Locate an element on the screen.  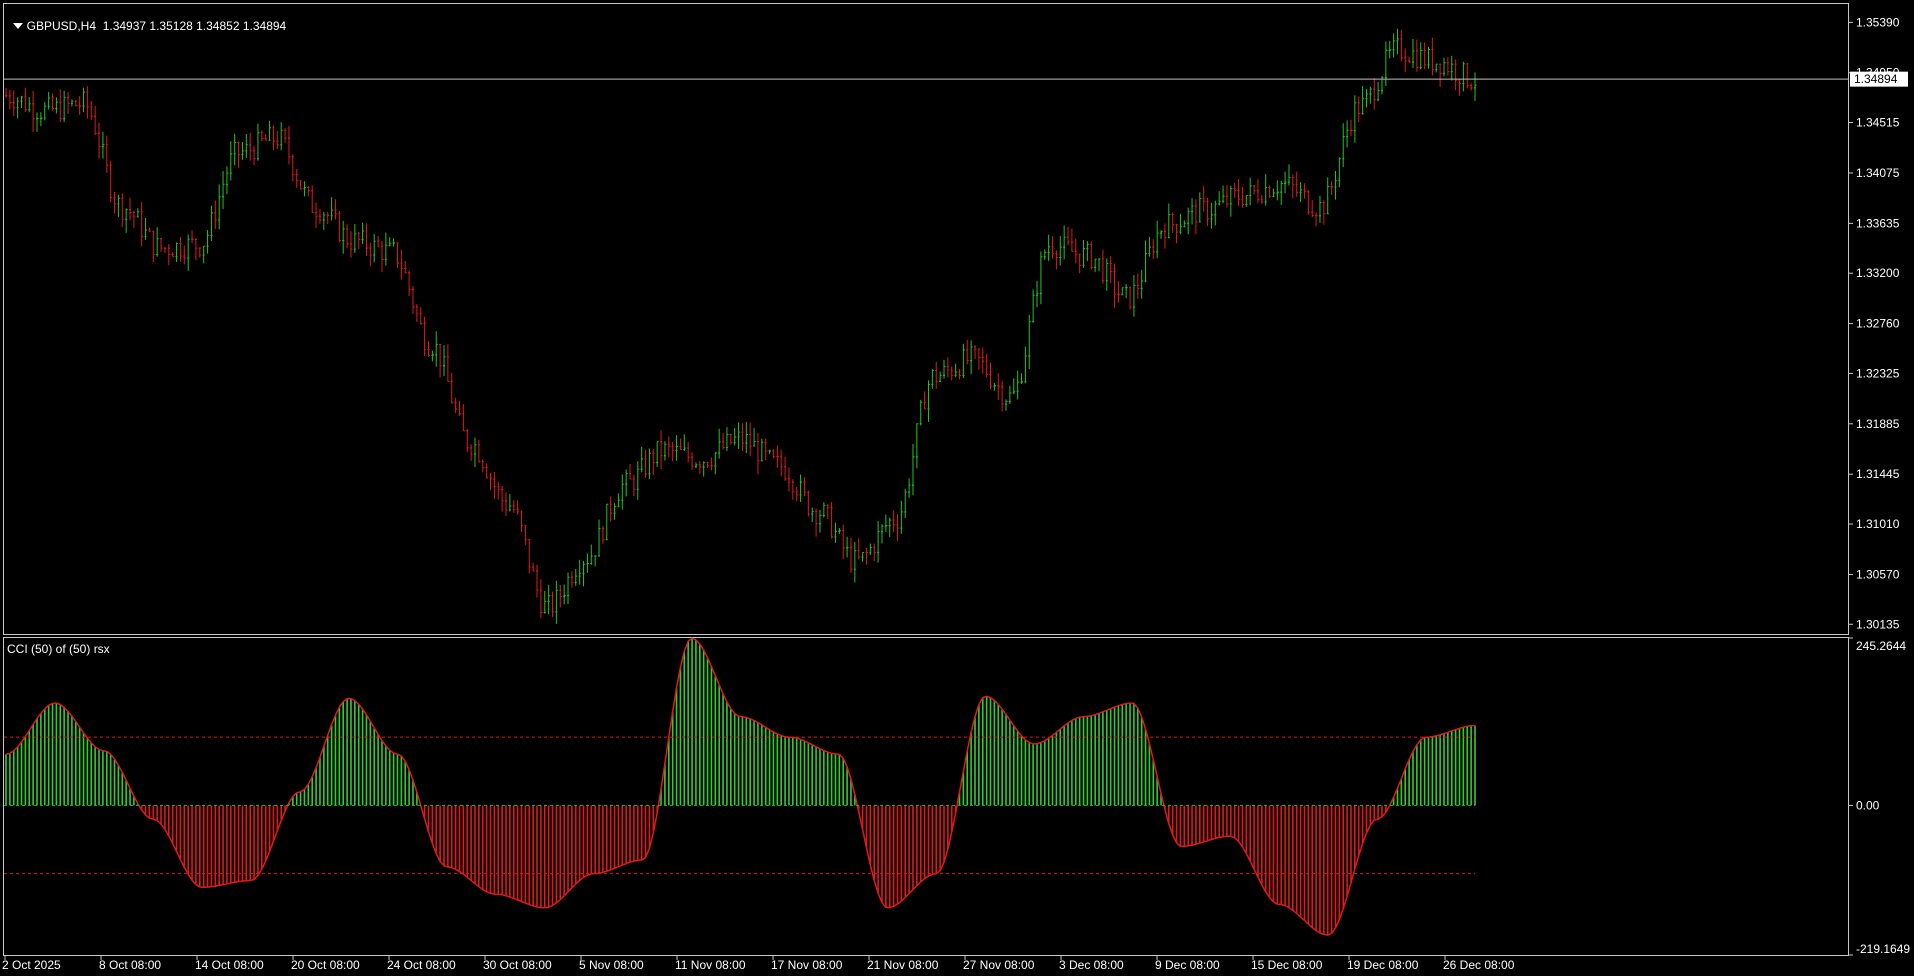
price-axis-label: 1.35390 is located at coordinates (1878, 22).